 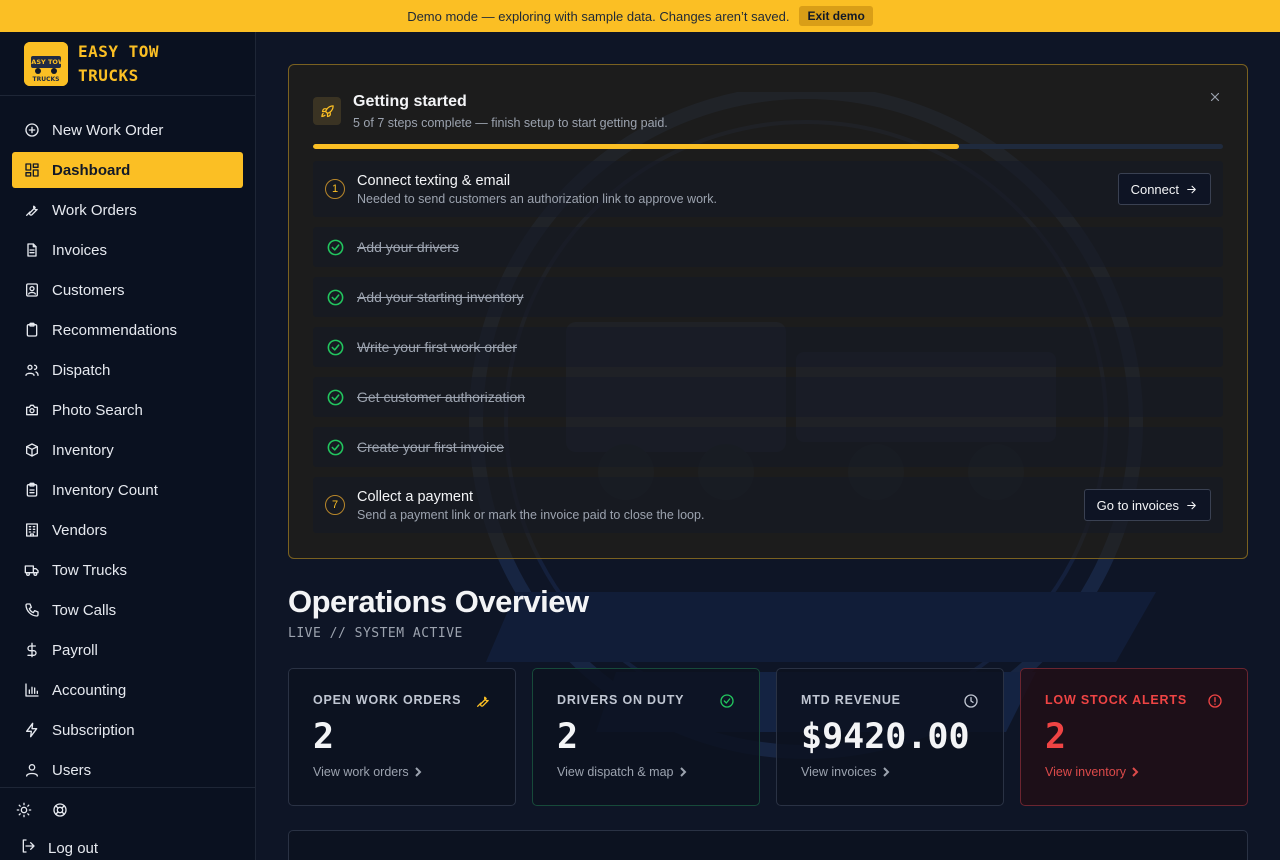 I want to click on sidebar-item-tow-calls: Tow Calls, so click(x=127, y=610).